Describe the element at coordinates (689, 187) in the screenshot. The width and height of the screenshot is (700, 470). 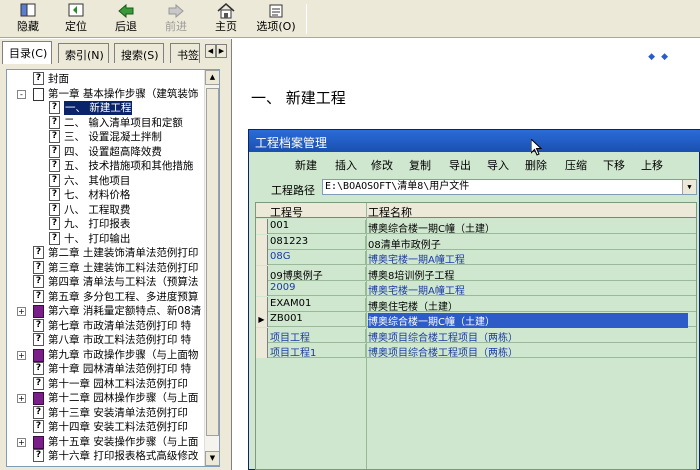
I see `chevron-down-icon: ▼` at that location.